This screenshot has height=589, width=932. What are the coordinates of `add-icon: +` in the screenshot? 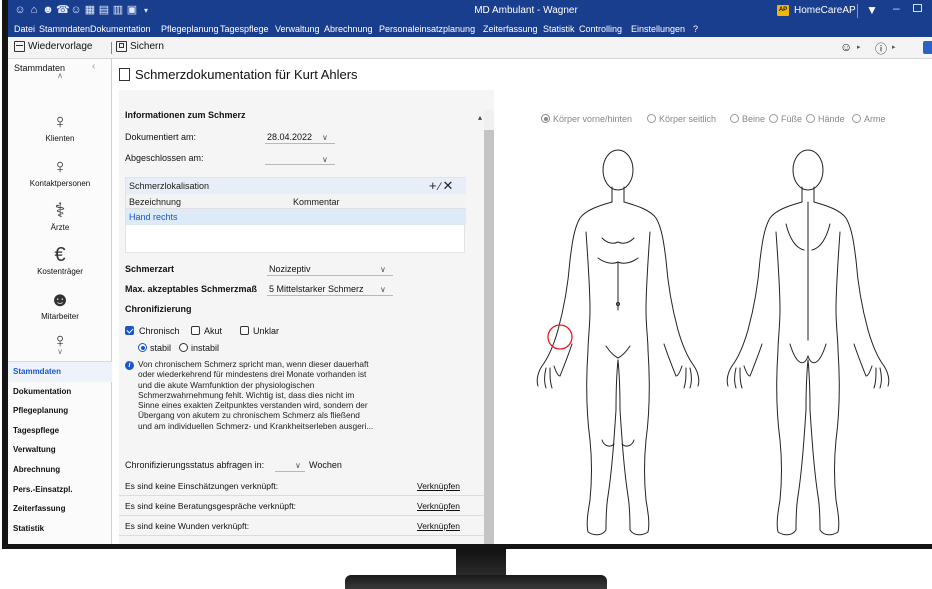 It's located at (434, 185).